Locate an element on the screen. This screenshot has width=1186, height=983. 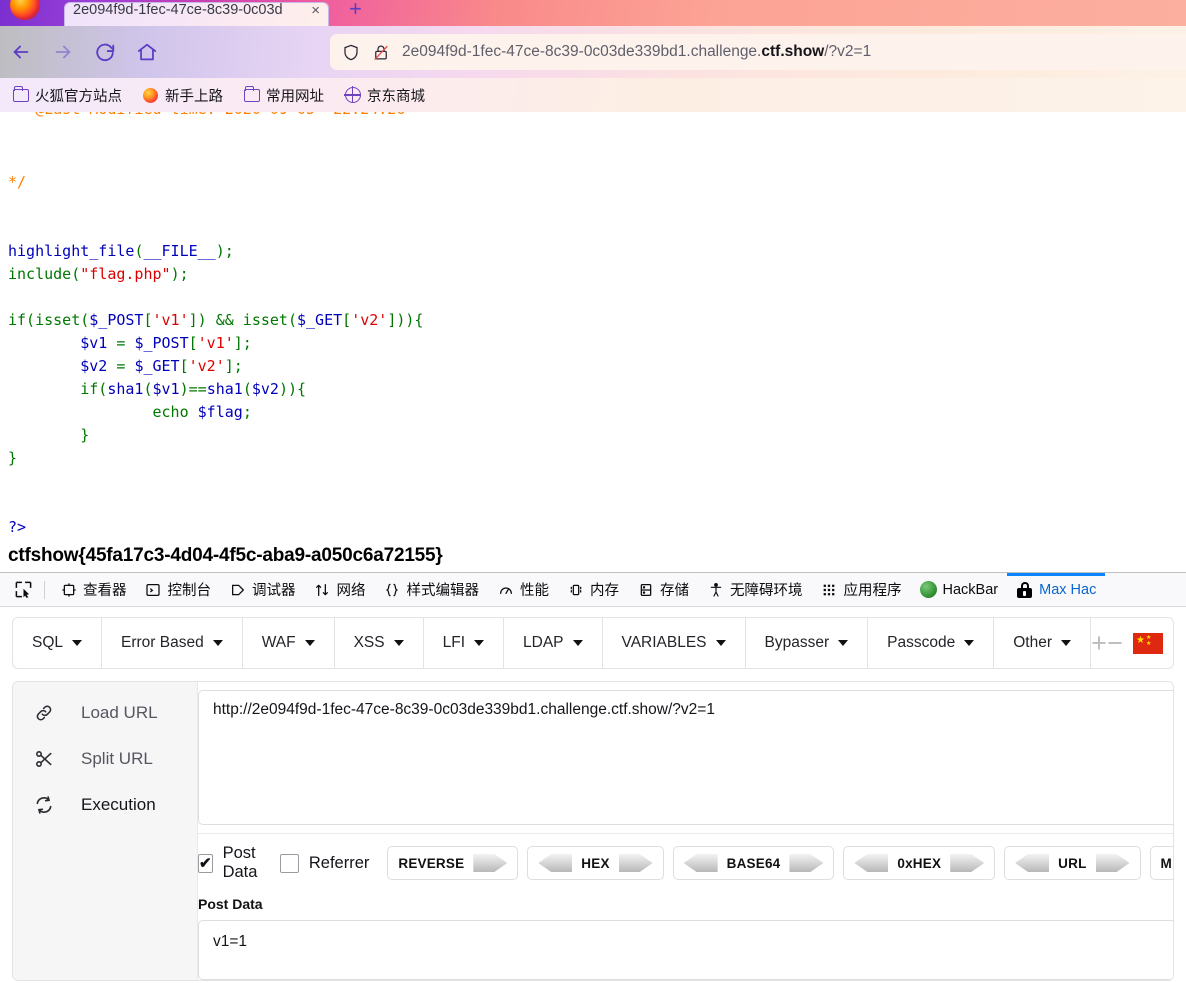
menu-lfi: LFI is located at coordinates (464, 643).